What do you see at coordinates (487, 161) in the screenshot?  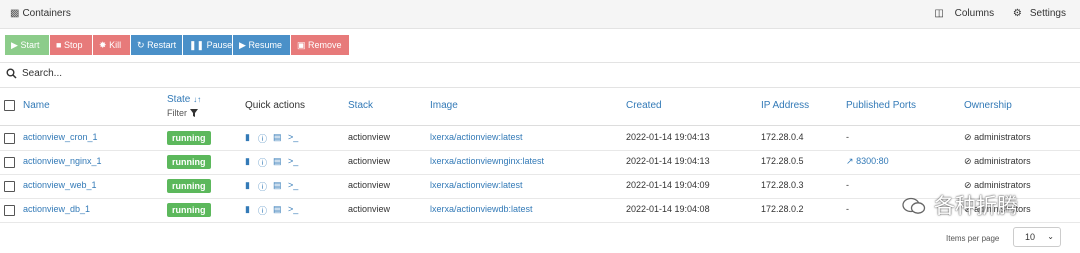 I see `image-link: lxerxa/actionviewnginx:latest` at bounding box center [487, 161].